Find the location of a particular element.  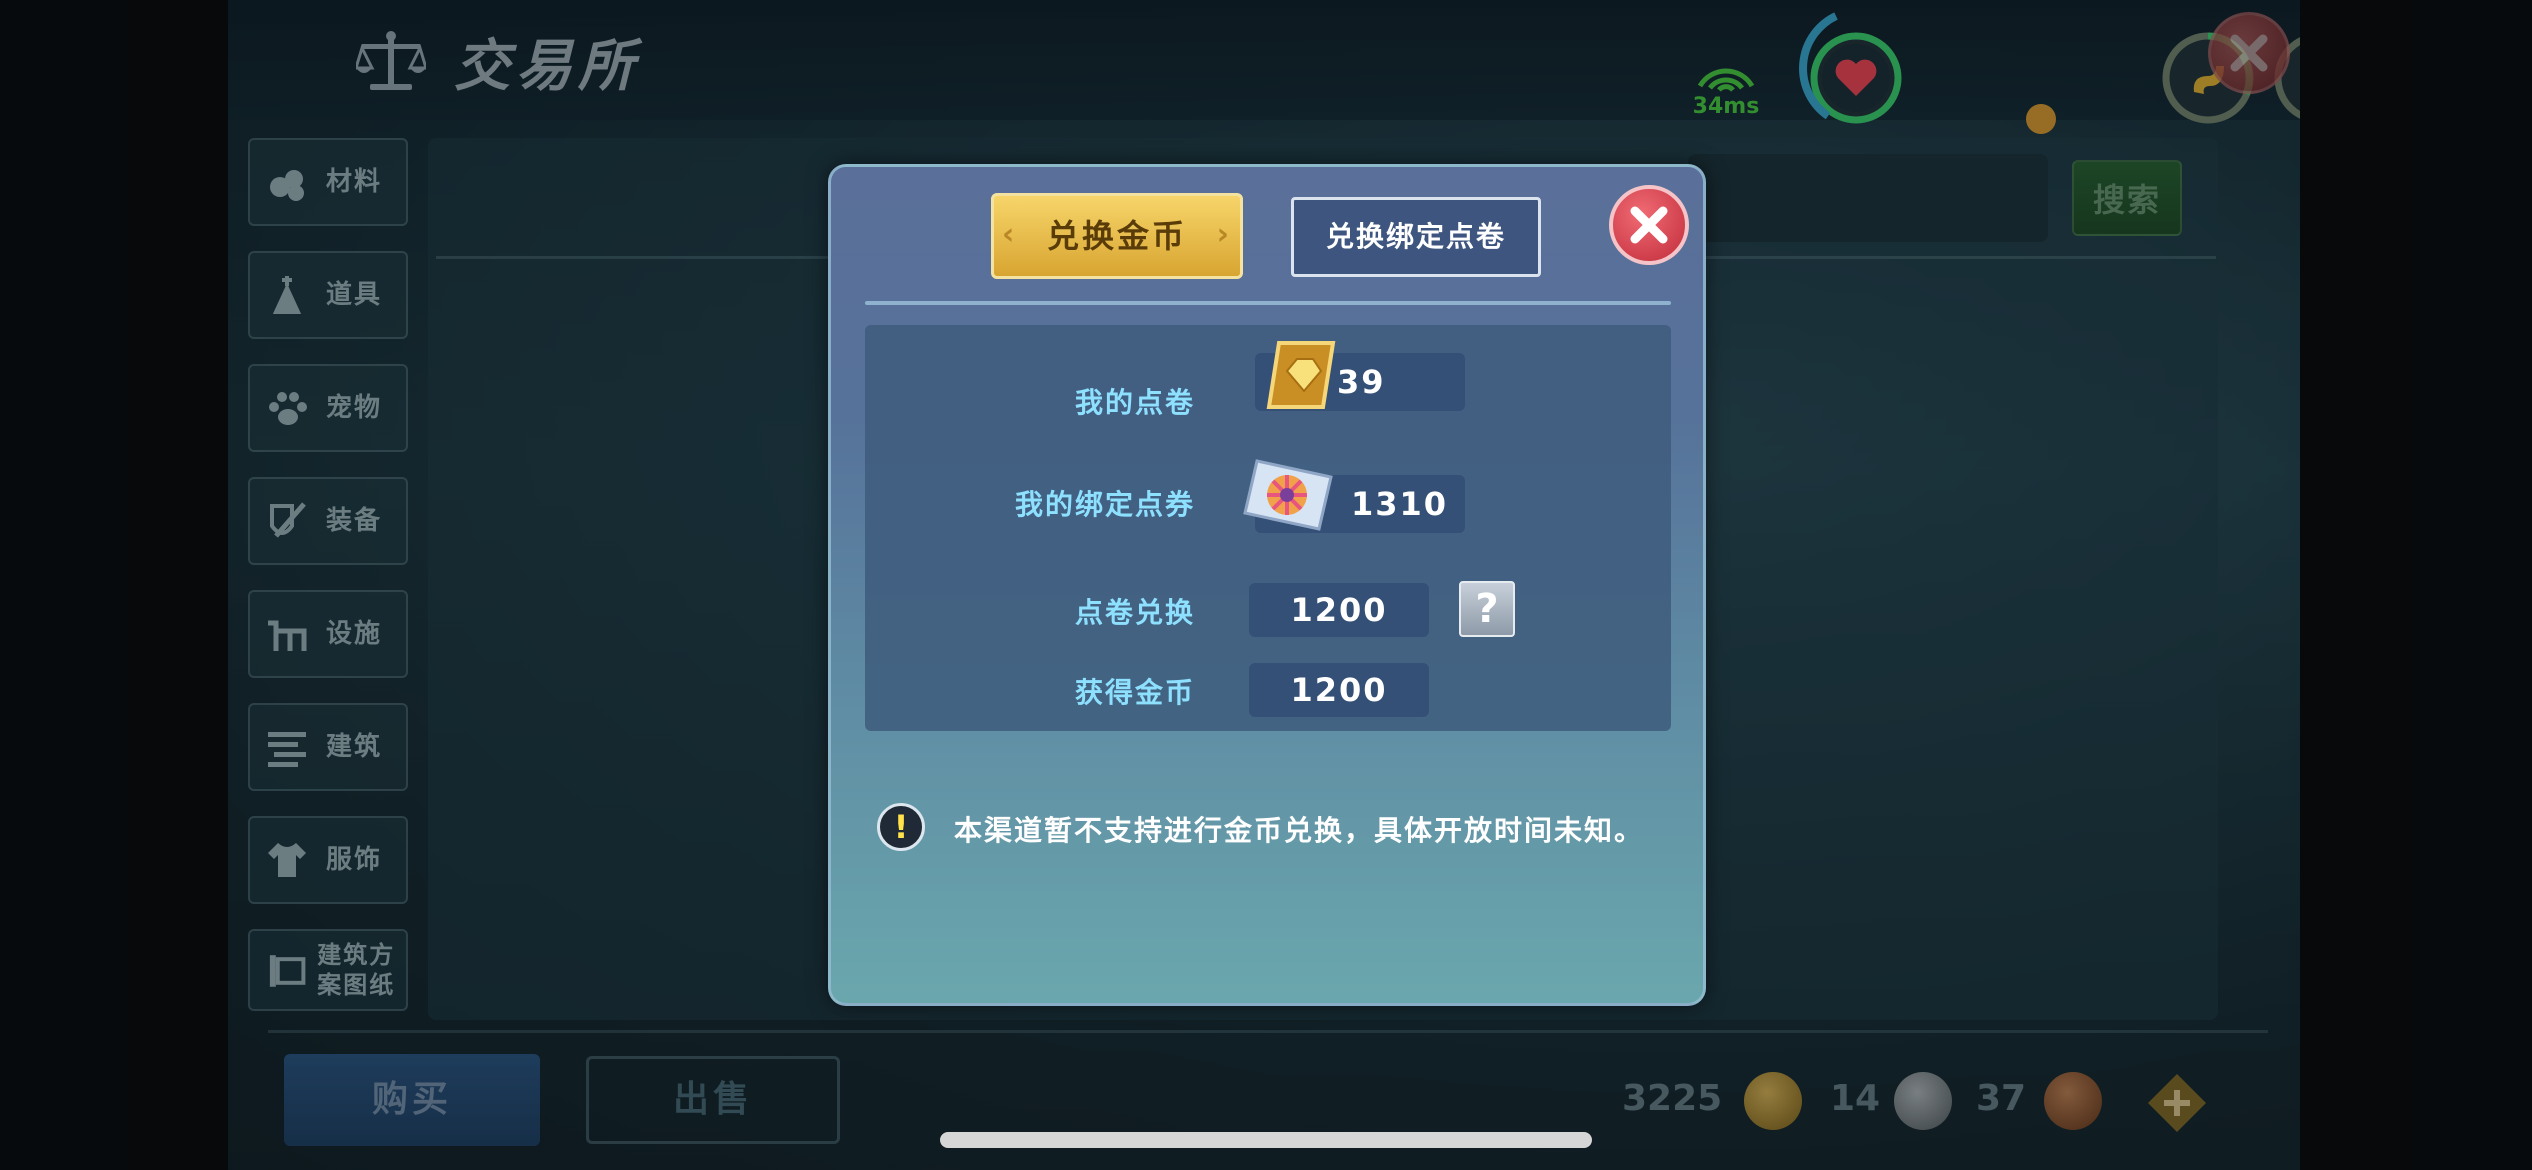

chevron-left-icon: ‹ is located at coordinates (1010, 234).